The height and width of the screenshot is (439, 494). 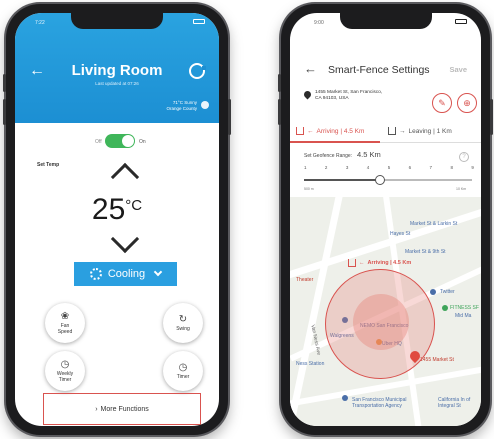 I want to click on map-label: Hayes St, so click(x=400, y=234).